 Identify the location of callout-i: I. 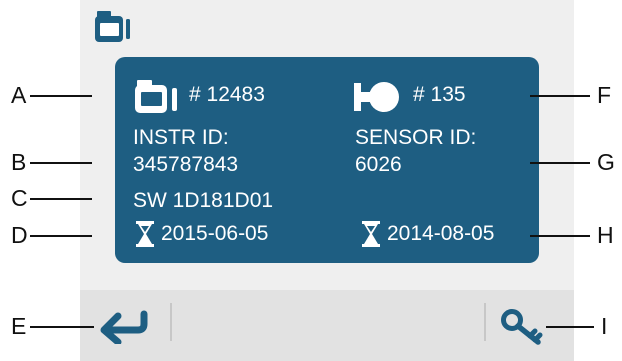
(604, 326).